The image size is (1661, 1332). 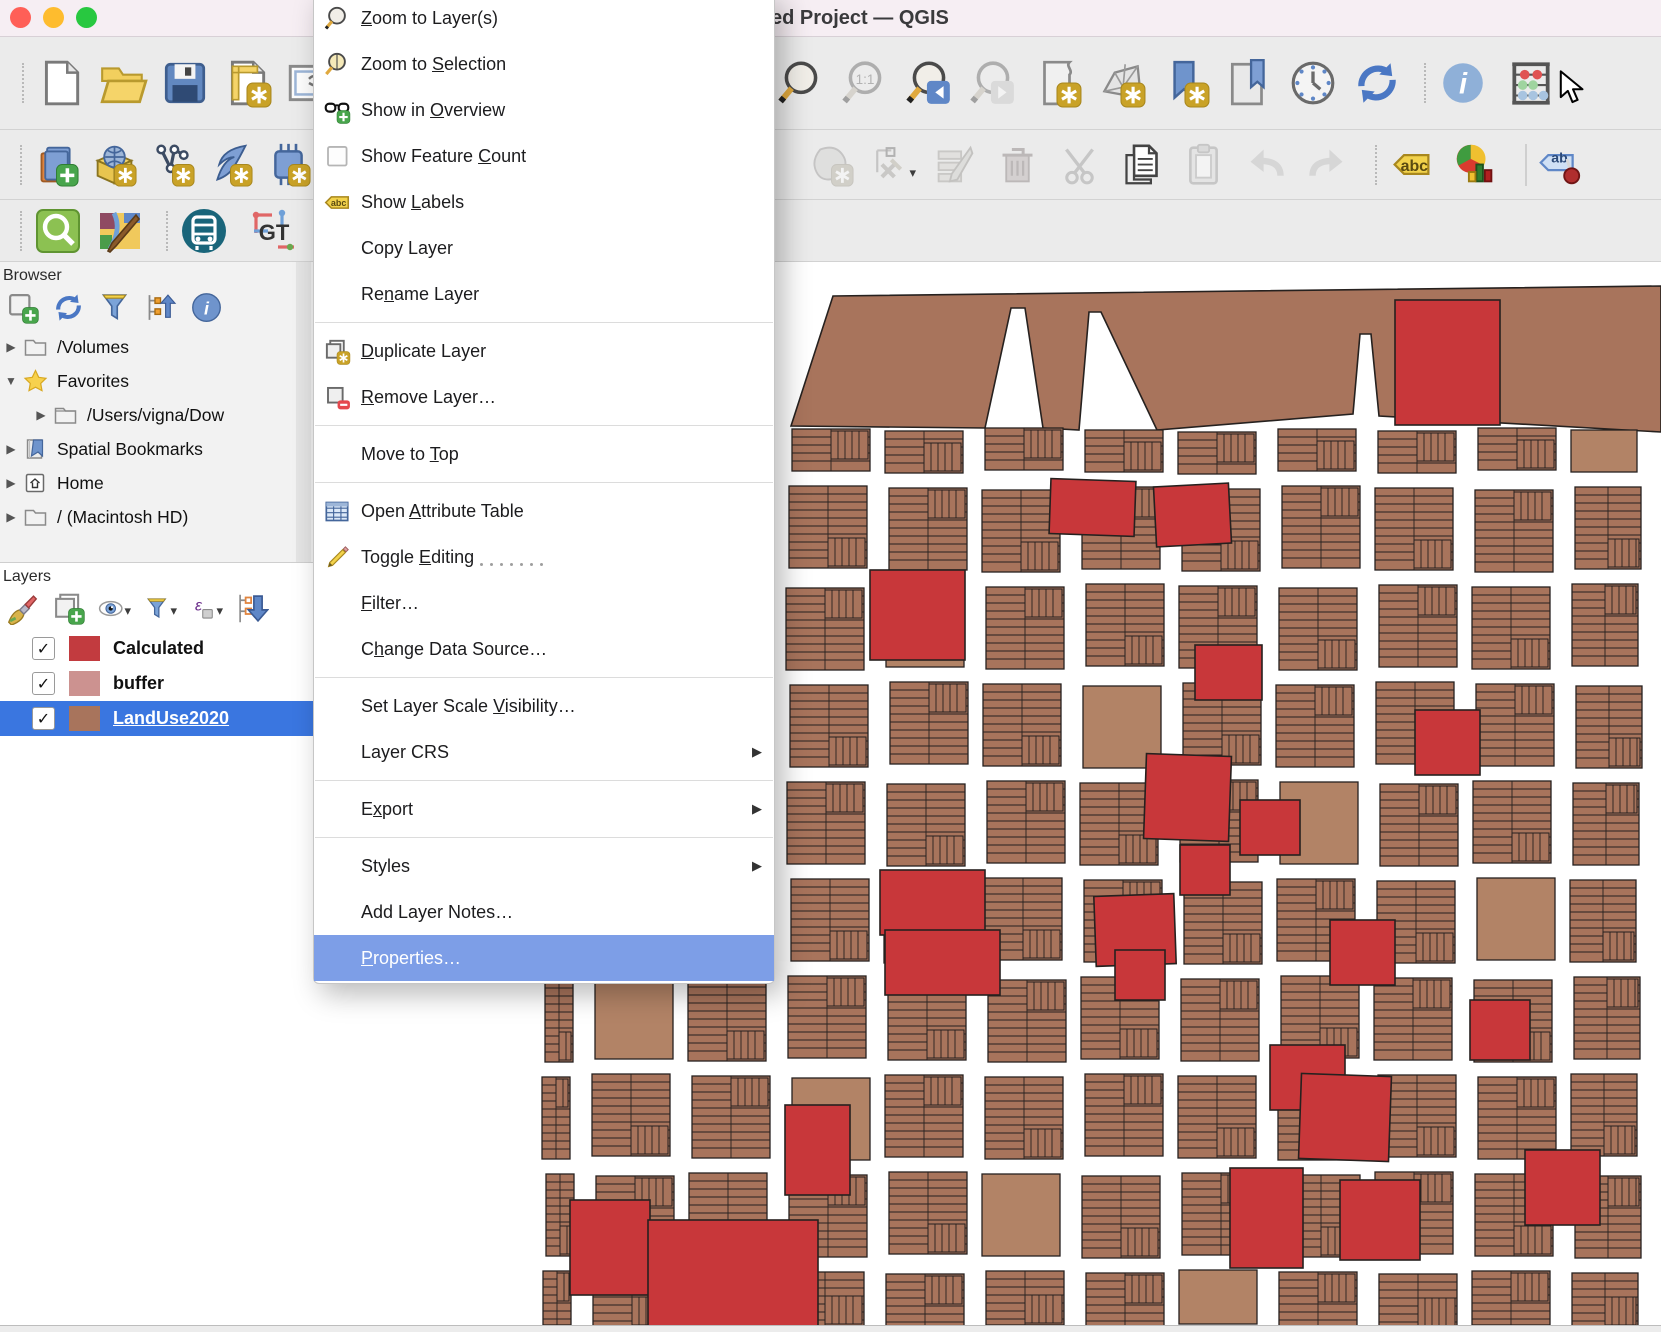 What do you see at coordinates (68, 307) in the screenshot?
I see `refresh-browser-icon` at bounding box center [68, 307].